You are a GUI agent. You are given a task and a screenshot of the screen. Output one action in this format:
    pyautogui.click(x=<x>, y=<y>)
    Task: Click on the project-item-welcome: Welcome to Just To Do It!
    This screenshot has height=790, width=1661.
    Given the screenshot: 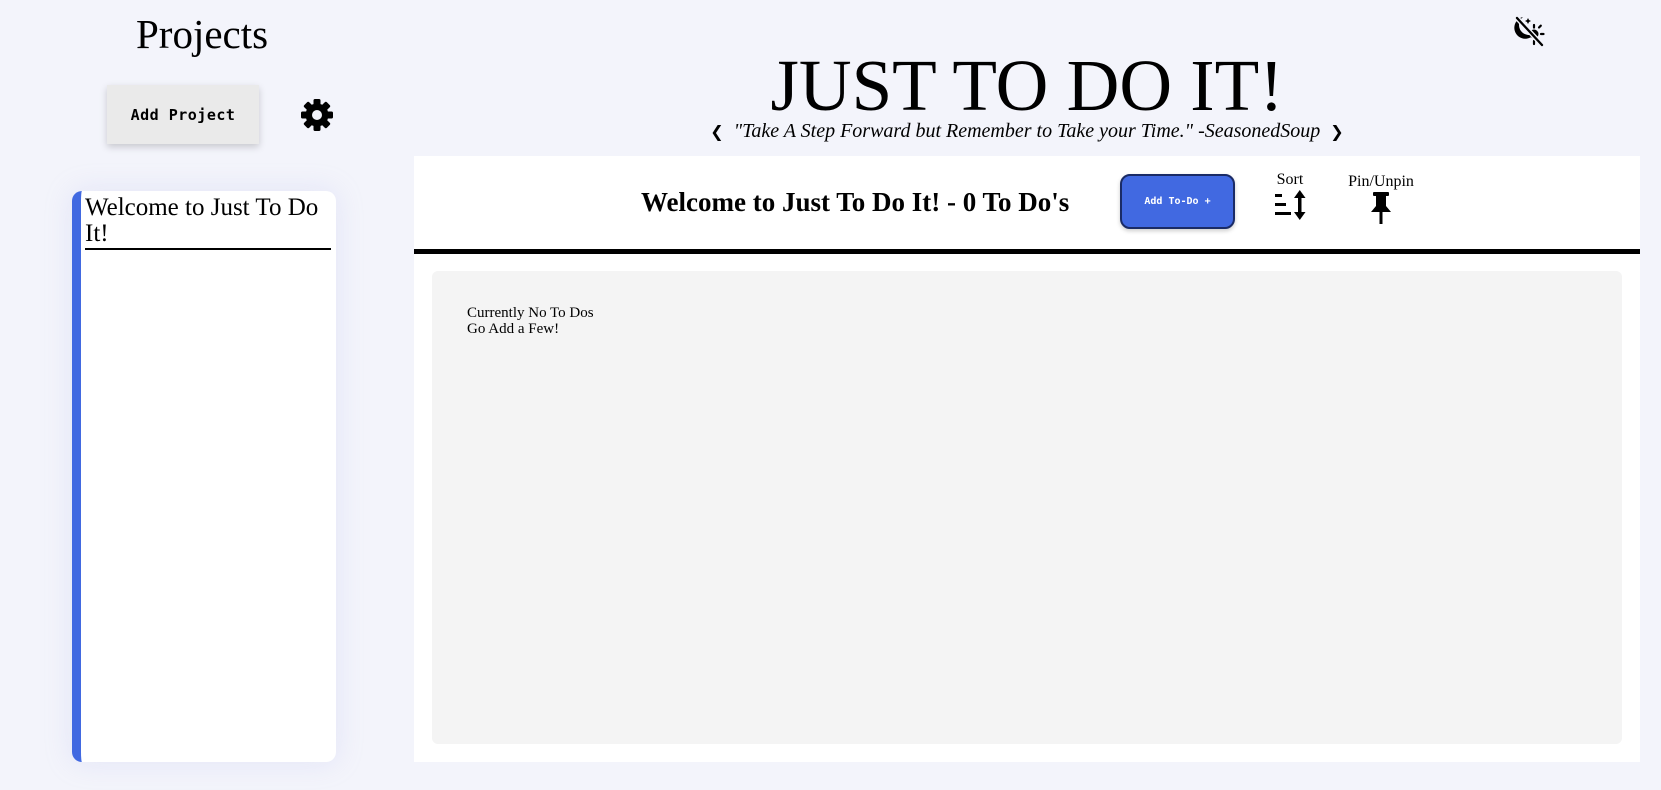 What is the action you would take?
    pyautogui.click(x=208, y=222)
    